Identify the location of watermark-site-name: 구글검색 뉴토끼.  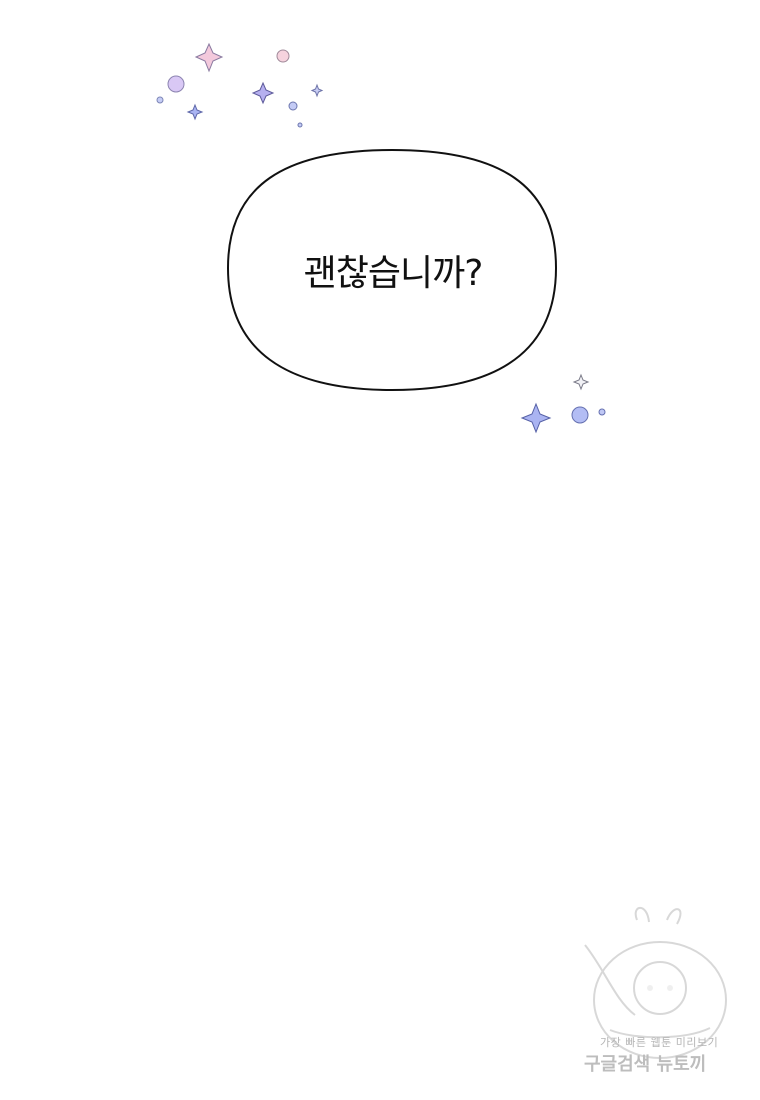
(645, 1064).